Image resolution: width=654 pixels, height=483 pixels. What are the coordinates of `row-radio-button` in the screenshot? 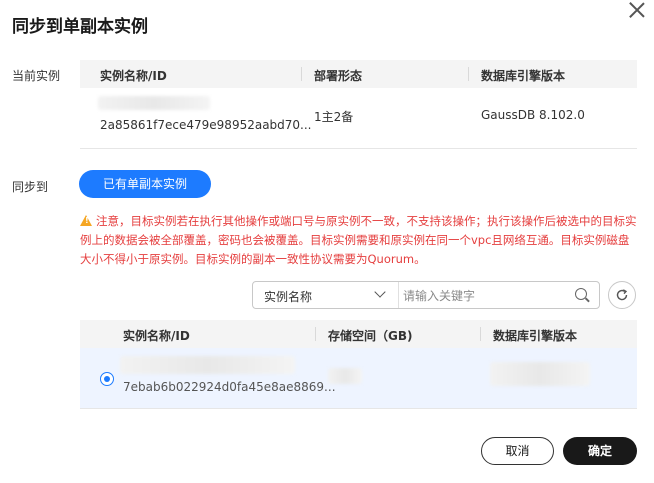 It's located at (107, 379).